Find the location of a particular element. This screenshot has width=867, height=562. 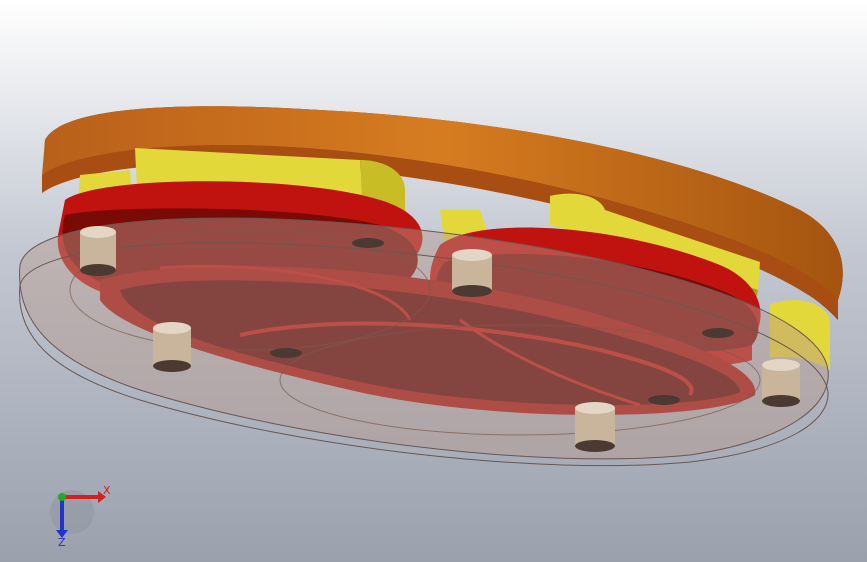

triad-x-label: X is located at coordinates (107, 490).